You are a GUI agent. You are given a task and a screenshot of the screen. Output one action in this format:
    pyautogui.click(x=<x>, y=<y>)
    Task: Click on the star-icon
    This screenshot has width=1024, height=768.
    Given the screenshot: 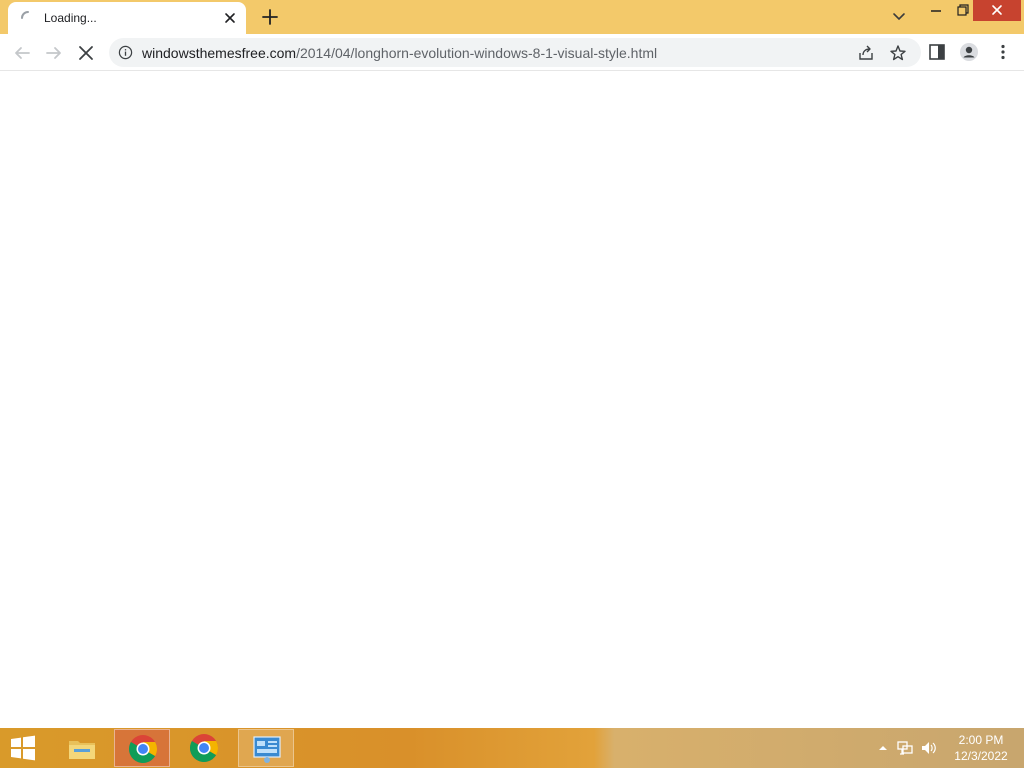 What is the action you would take?
    pyautogui.click(x=898, y=53)
    